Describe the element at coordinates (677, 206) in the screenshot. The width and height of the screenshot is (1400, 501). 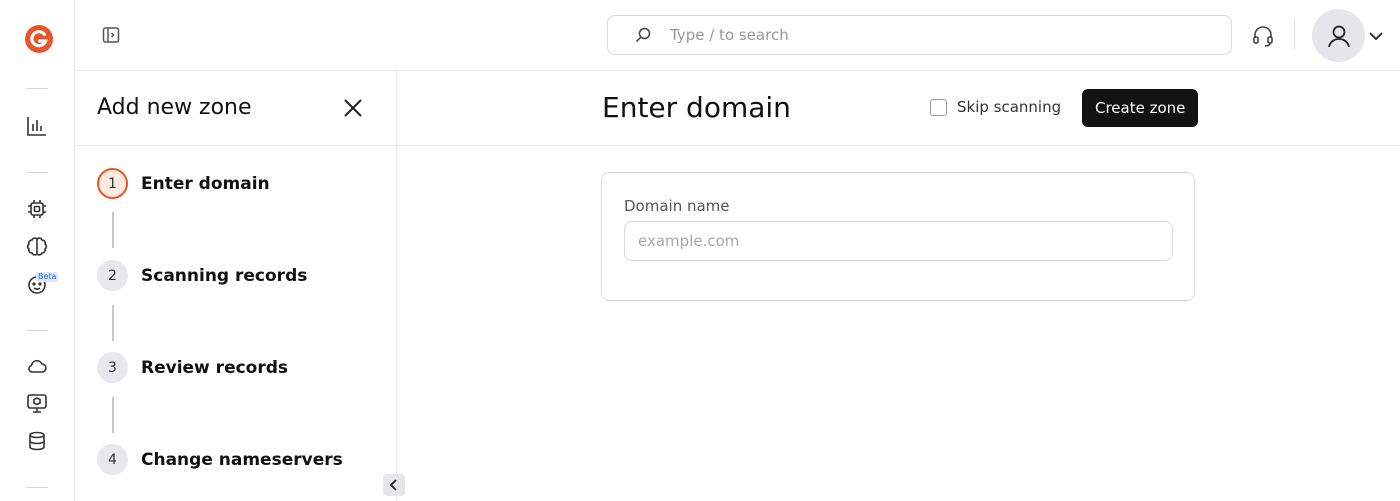
I see `domain-name-label: Domain name` at that location.